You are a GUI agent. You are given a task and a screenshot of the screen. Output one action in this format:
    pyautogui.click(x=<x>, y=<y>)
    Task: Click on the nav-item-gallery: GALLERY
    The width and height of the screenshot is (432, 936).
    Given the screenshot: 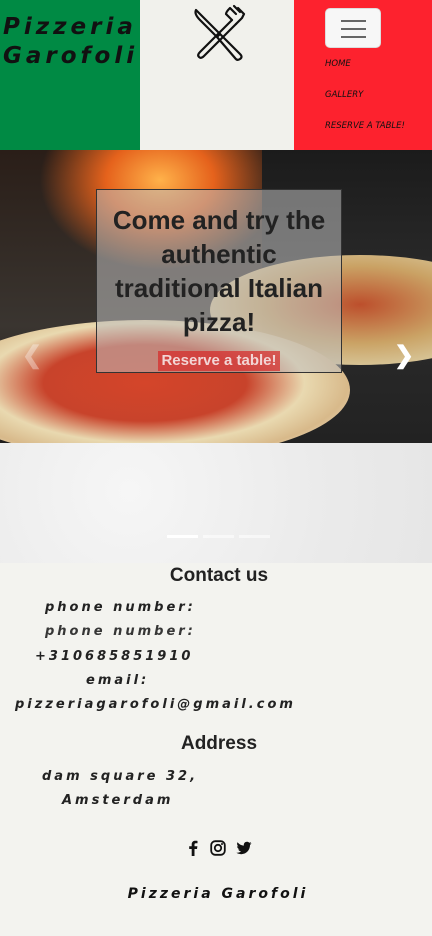 What is the action you would take?
    pyautogui.click(x=365, y=105)
    